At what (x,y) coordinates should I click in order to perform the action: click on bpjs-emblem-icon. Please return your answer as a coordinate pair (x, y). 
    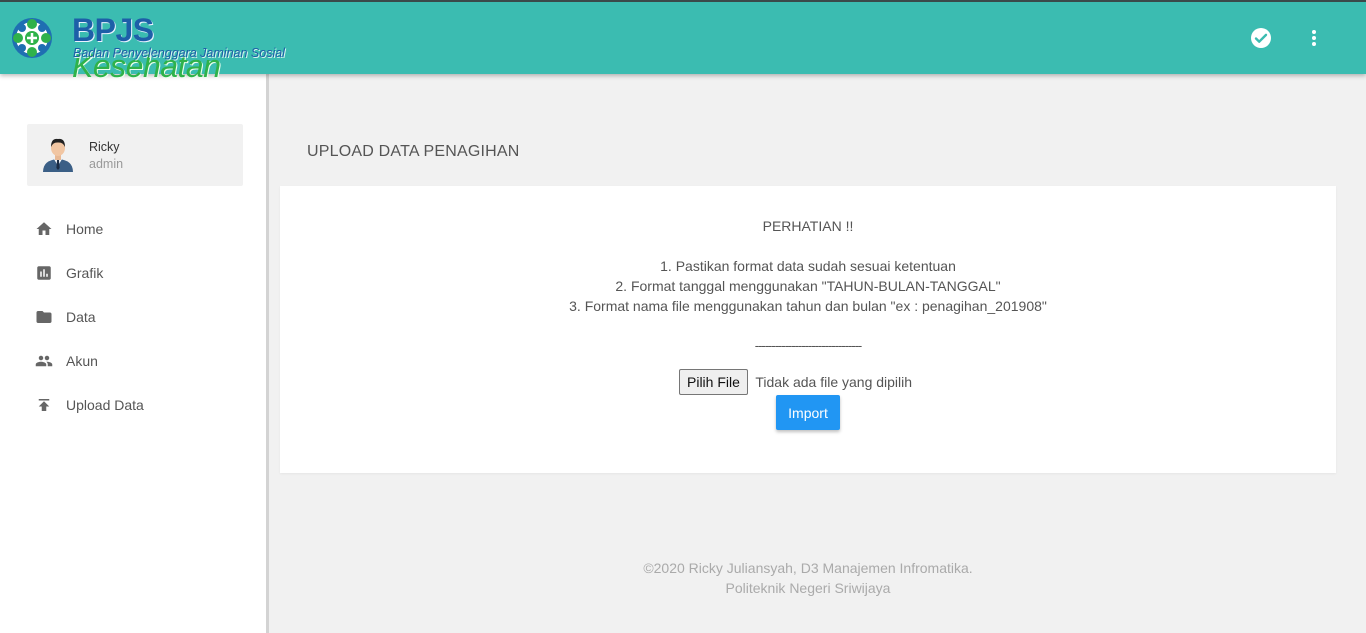
    Looking at the image, I should click on (32, 38).